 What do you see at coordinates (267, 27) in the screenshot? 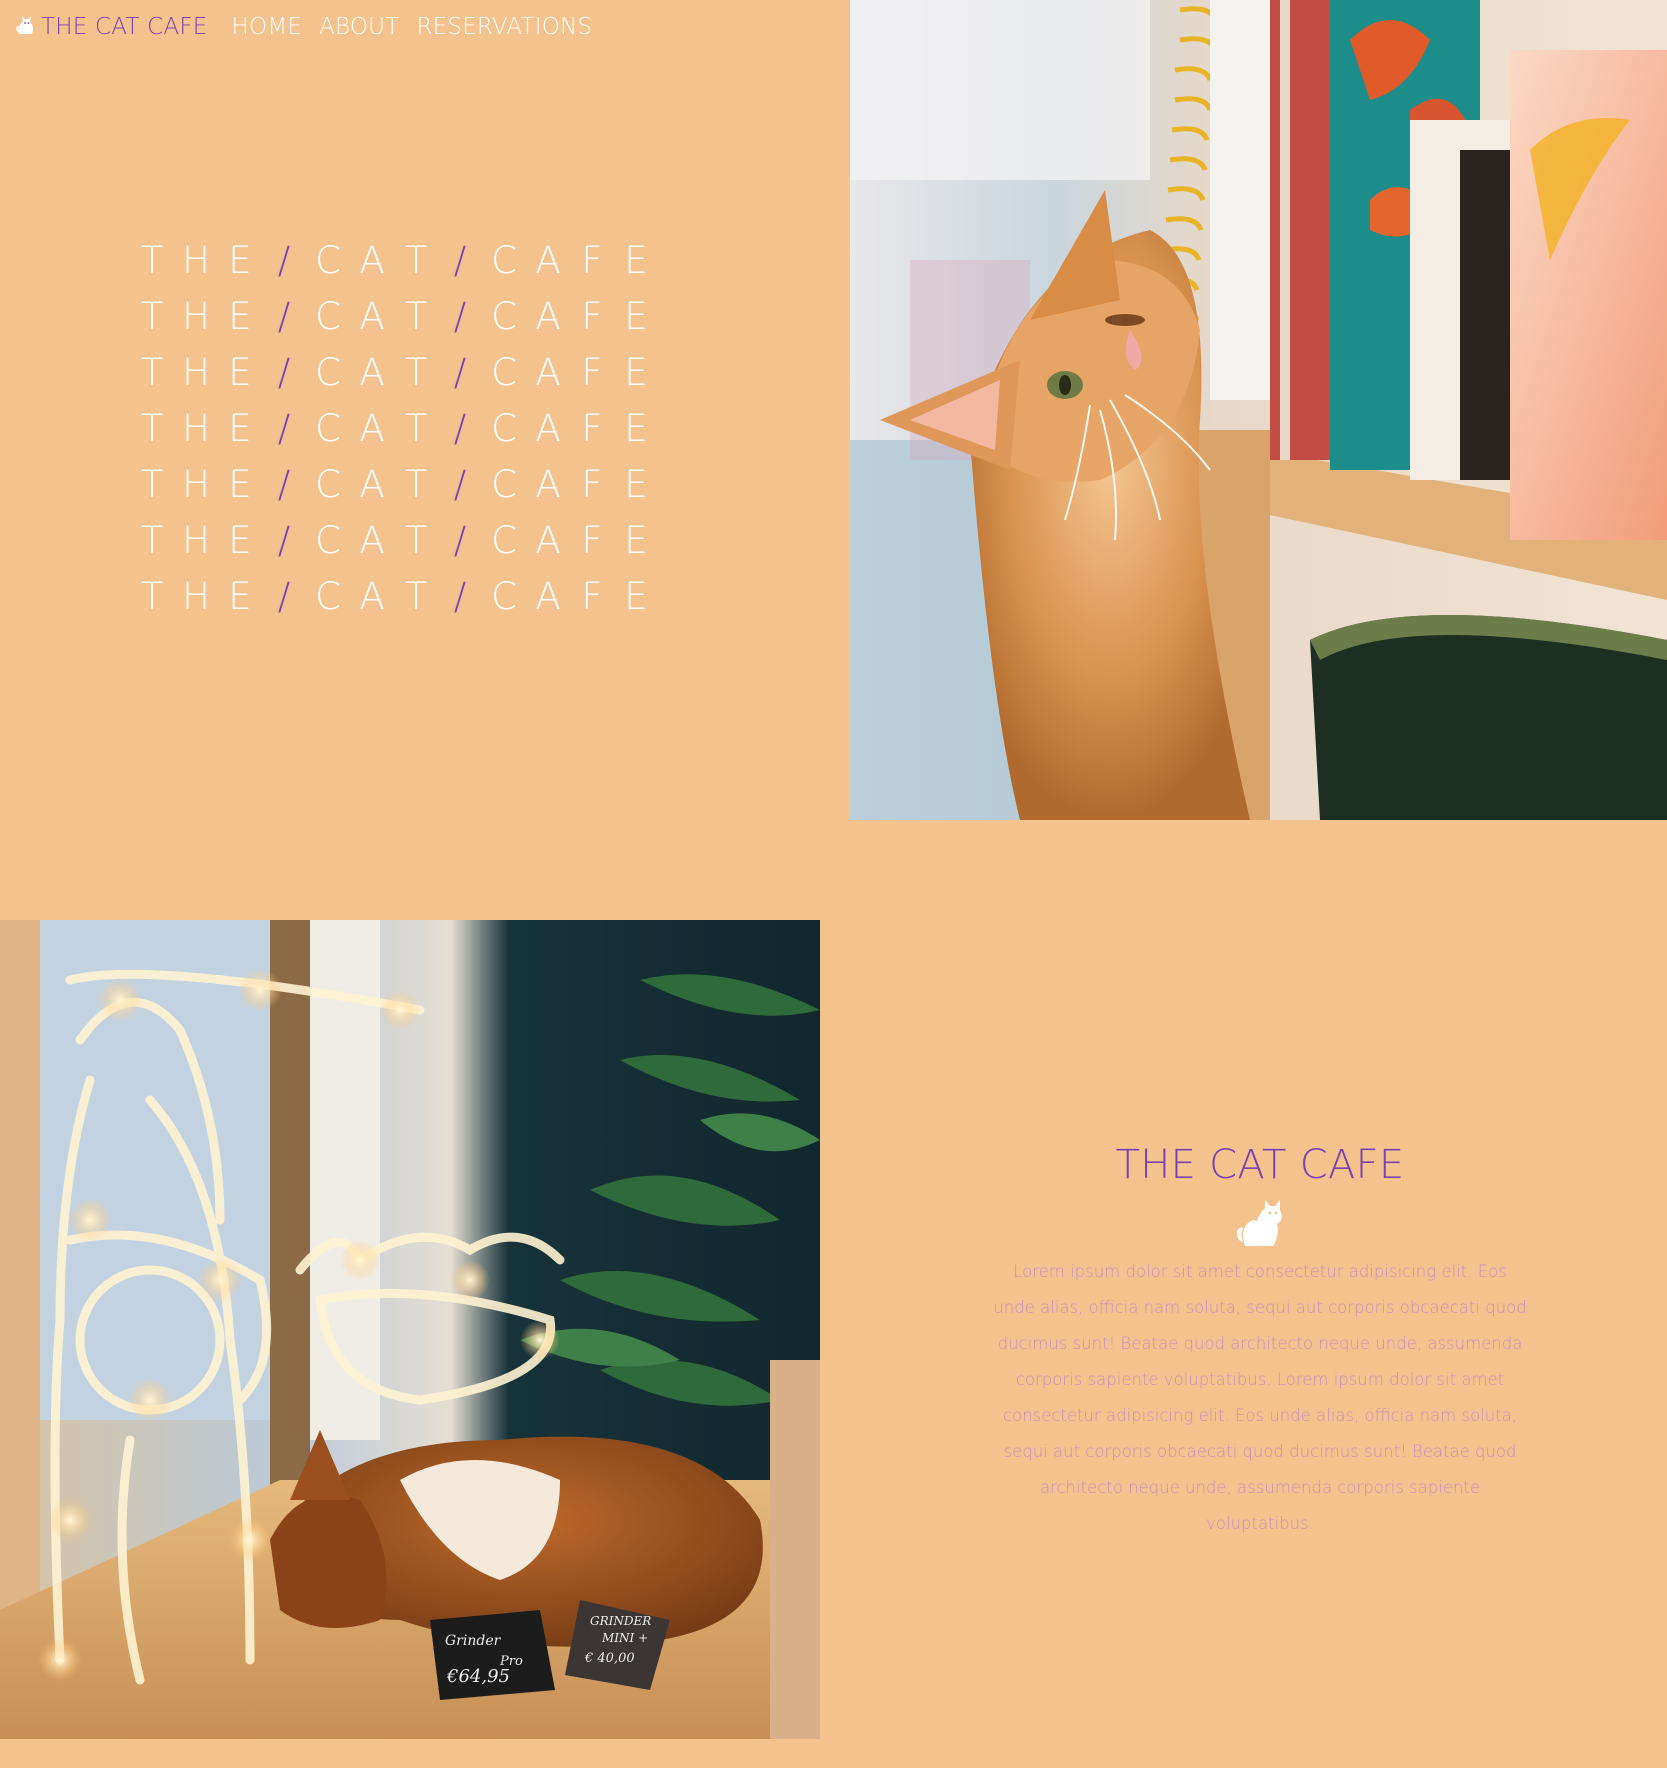
I see `nav-link-home: HOME` at bounding box center [267, 27].